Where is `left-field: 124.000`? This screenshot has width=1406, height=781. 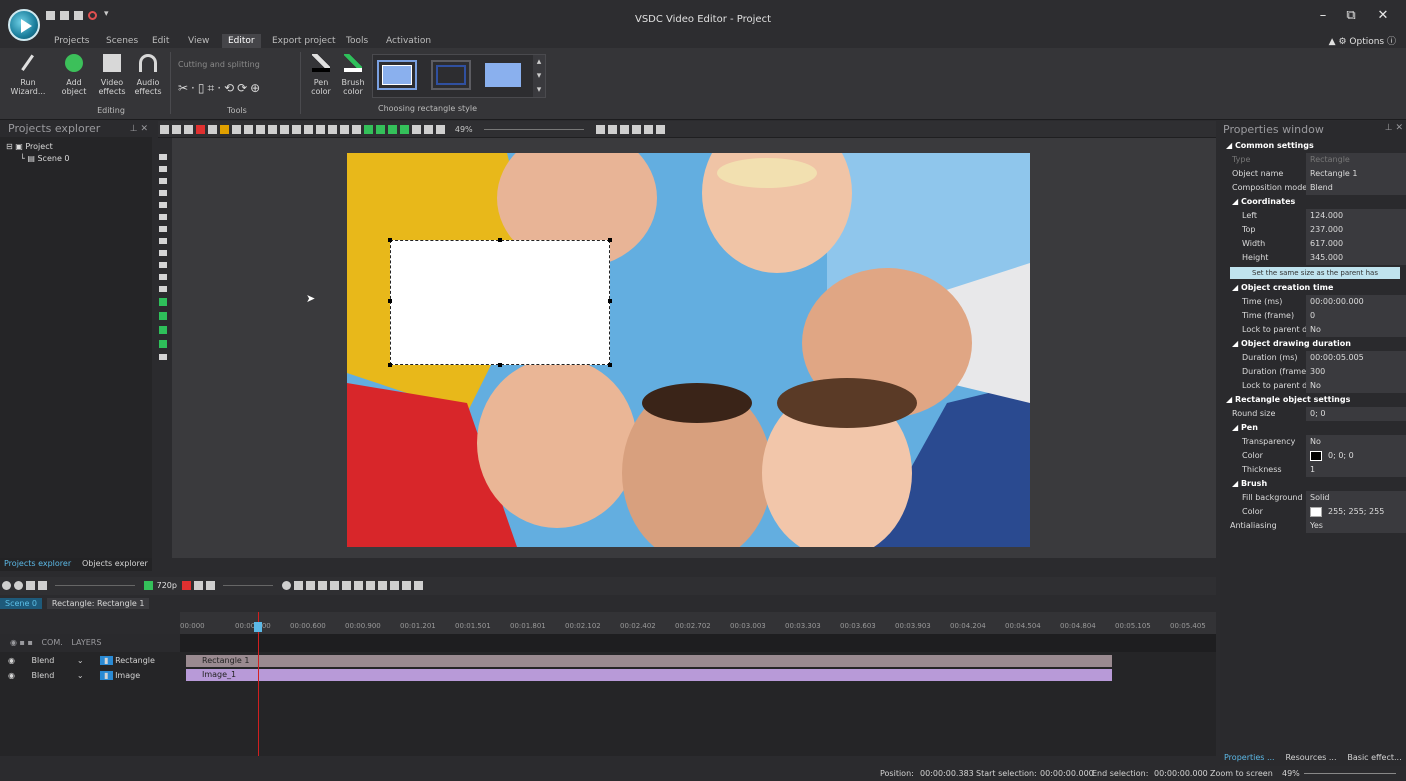 left-field: 124.000 is located at coordinates (1356, 216).